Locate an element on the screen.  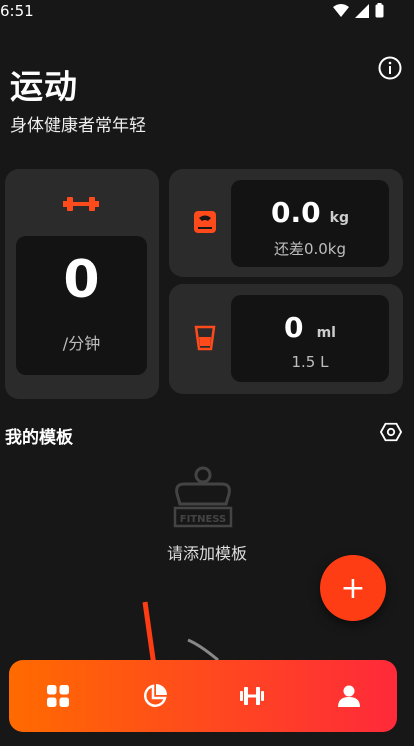
water-card: 0 ml 1.5 L is located at coordinates (286, 339).